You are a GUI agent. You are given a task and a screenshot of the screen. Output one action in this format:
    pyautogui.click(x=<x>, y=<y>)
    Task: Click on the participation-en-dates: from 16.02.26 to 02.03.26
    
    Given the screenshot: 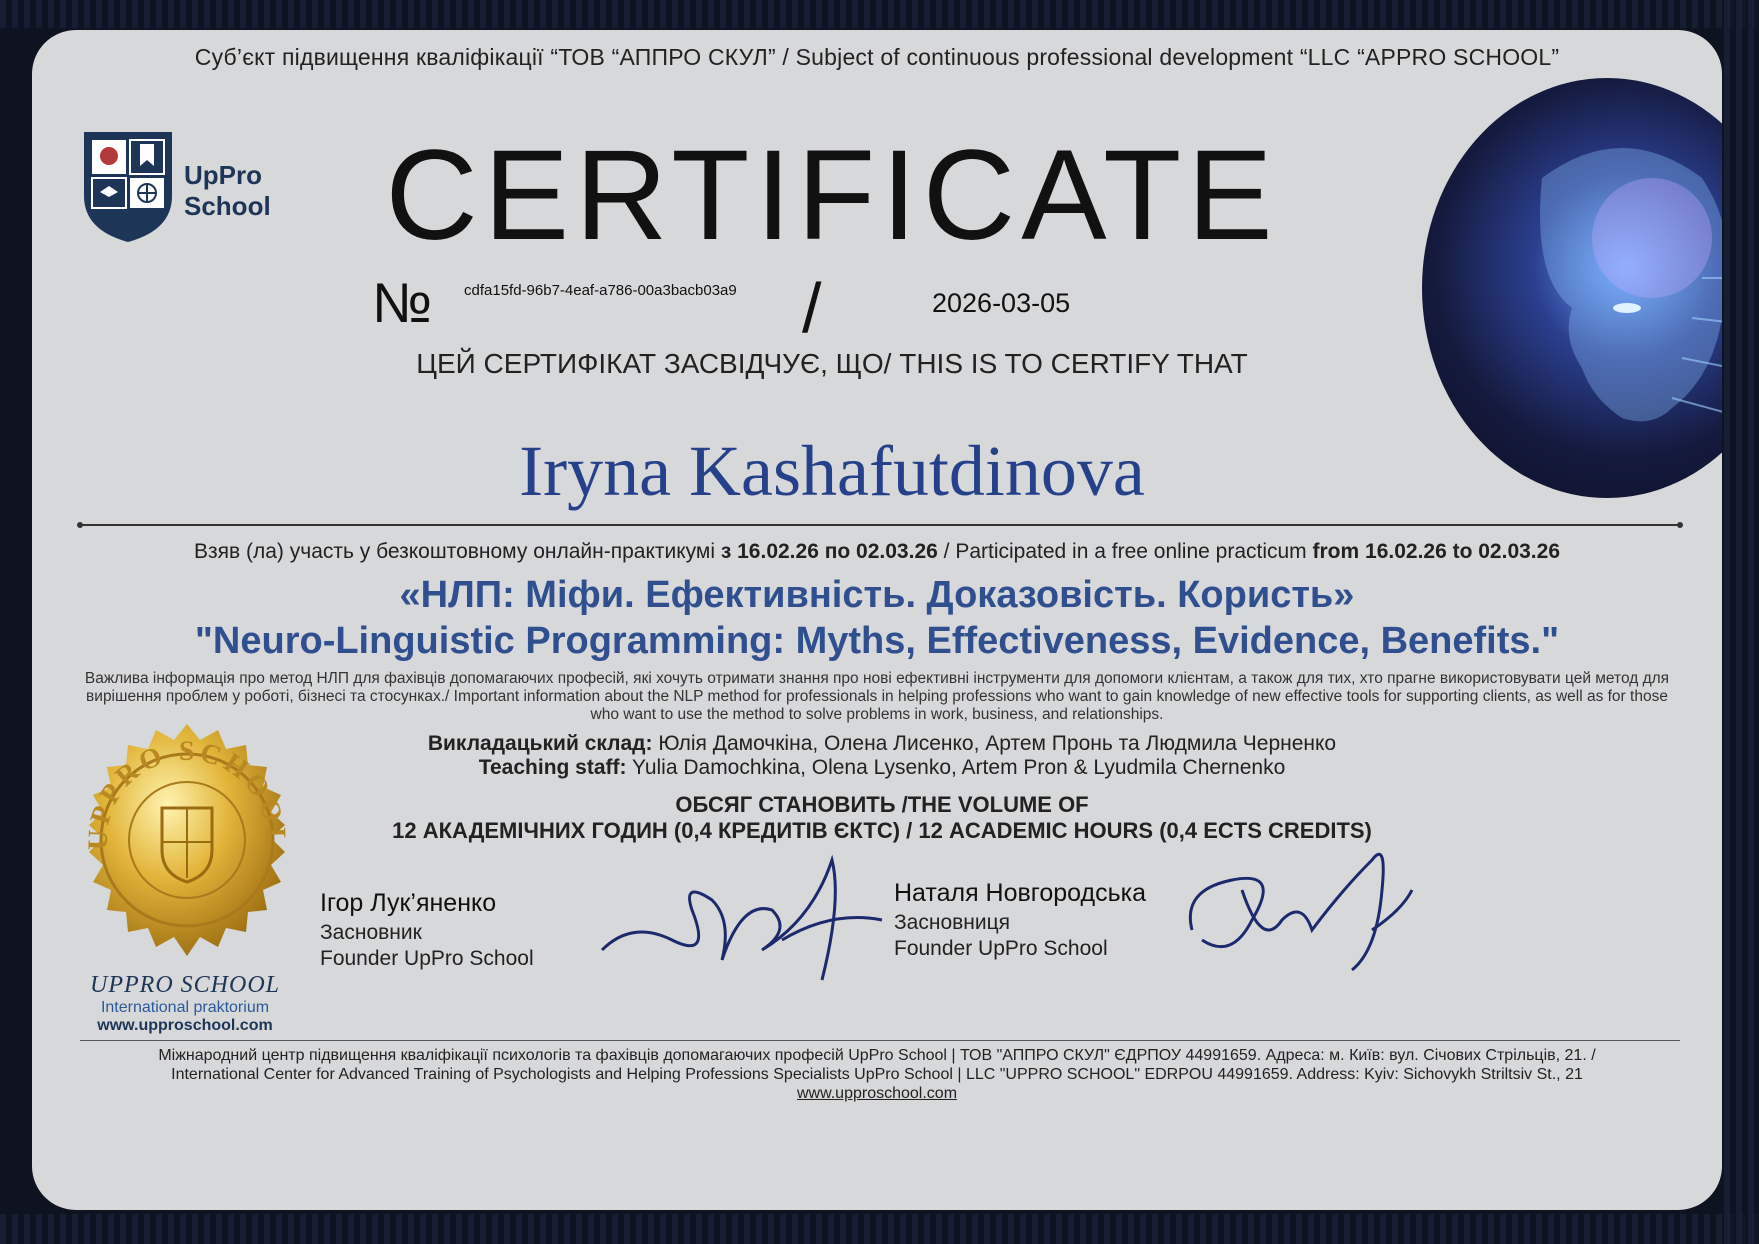 What is the action you would take?
    pyautogui.click(x=1436, y=551)
    